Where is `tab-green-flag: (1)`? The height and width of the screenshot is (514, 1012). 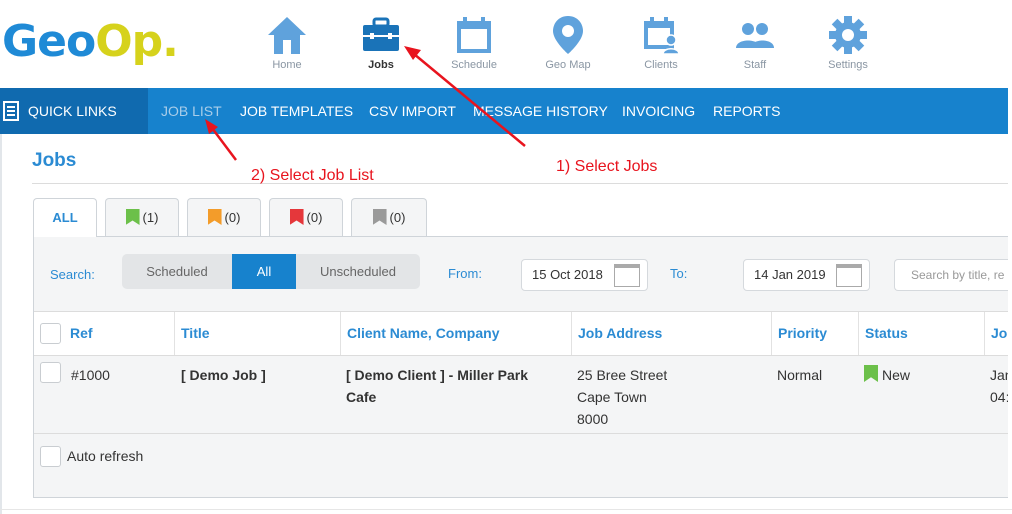 tab-green-flag: (1) is located at coordinates (142, 217).